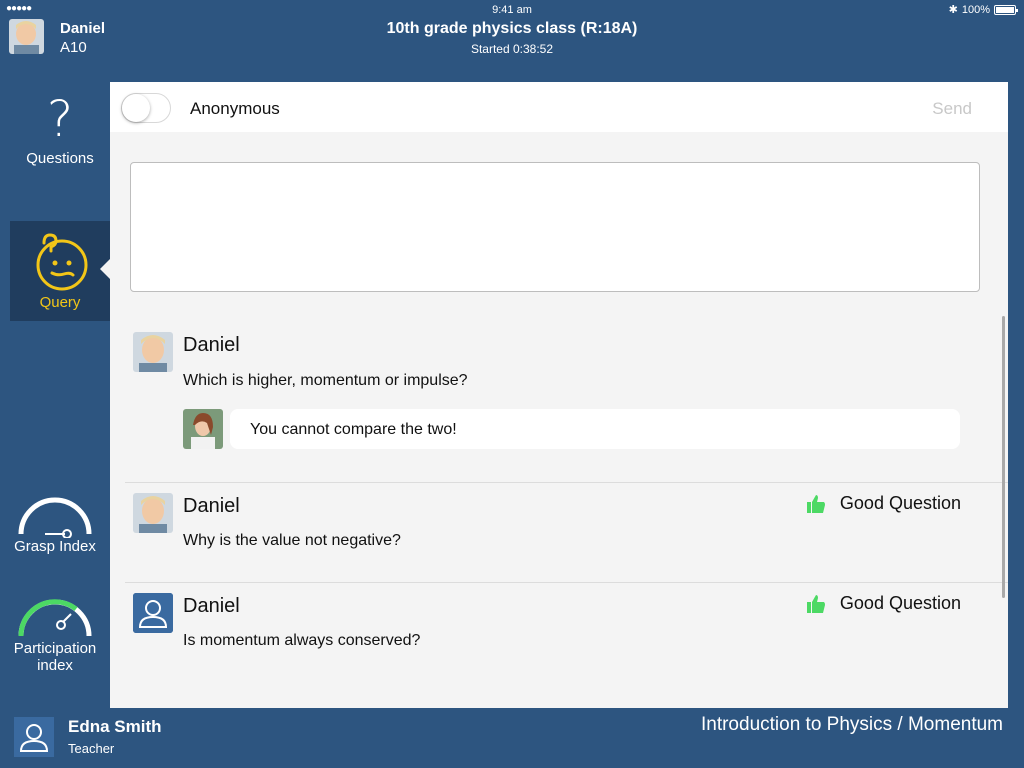  Describe the element at coordinates (60, 158) in the screenshot. I see `sidebar-item-label: Questions` at that location.